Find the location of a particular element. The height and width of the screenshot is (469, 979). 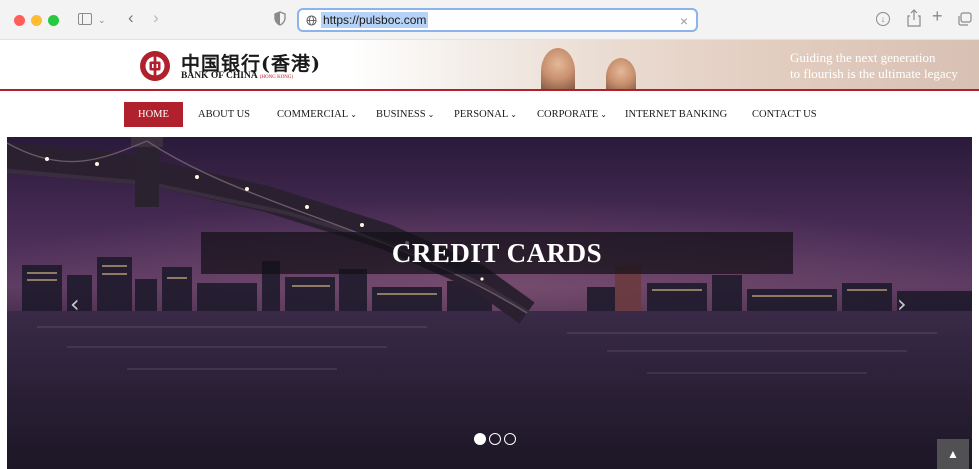

hero-caption: CREDIT CARDS is located at coordinates (497, 253).